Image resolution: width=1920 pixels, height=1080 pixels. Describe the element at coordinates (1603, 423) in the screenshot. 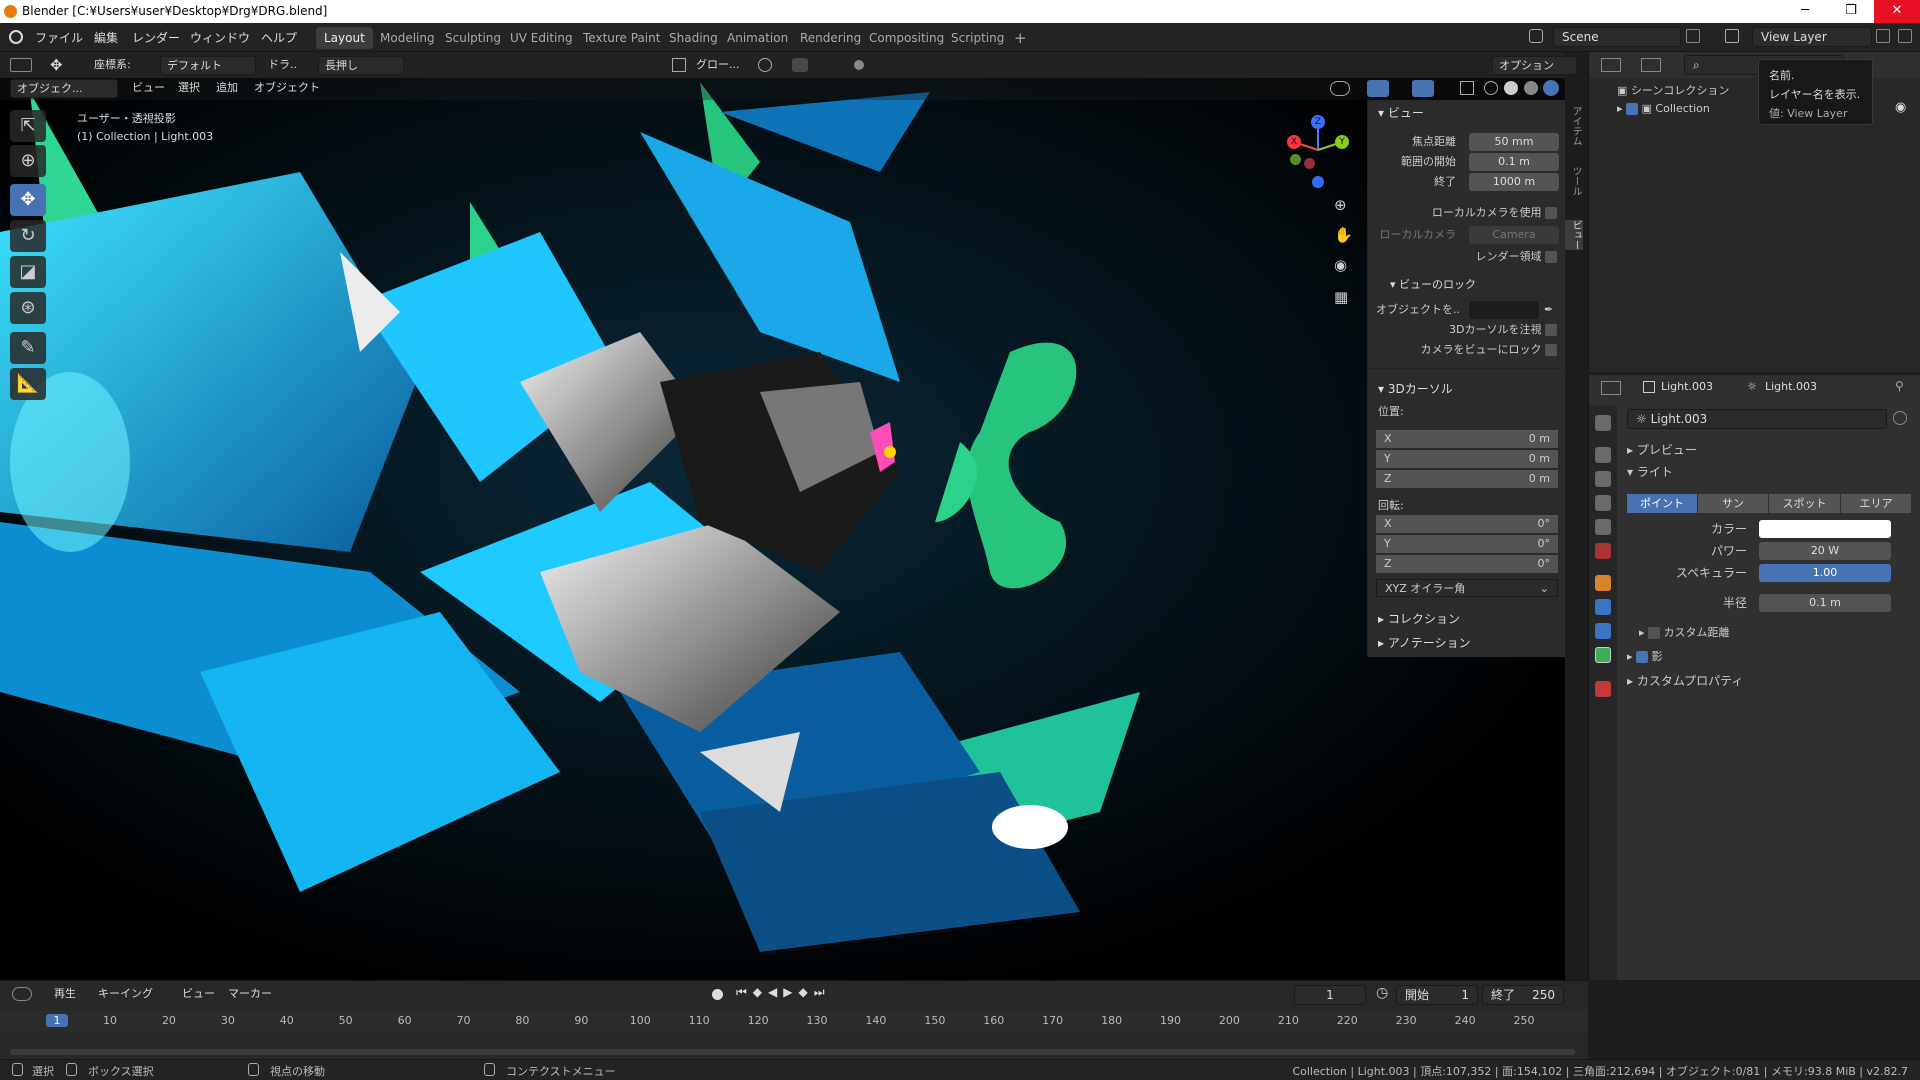

I see `tool-tab-icon` at that location.